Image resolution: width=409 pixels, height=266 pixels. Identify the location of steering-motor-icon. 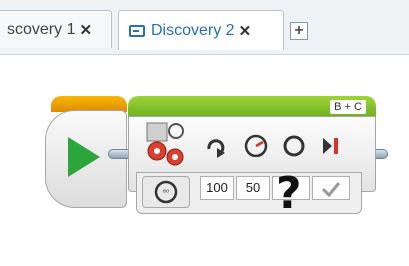
(165, 144).